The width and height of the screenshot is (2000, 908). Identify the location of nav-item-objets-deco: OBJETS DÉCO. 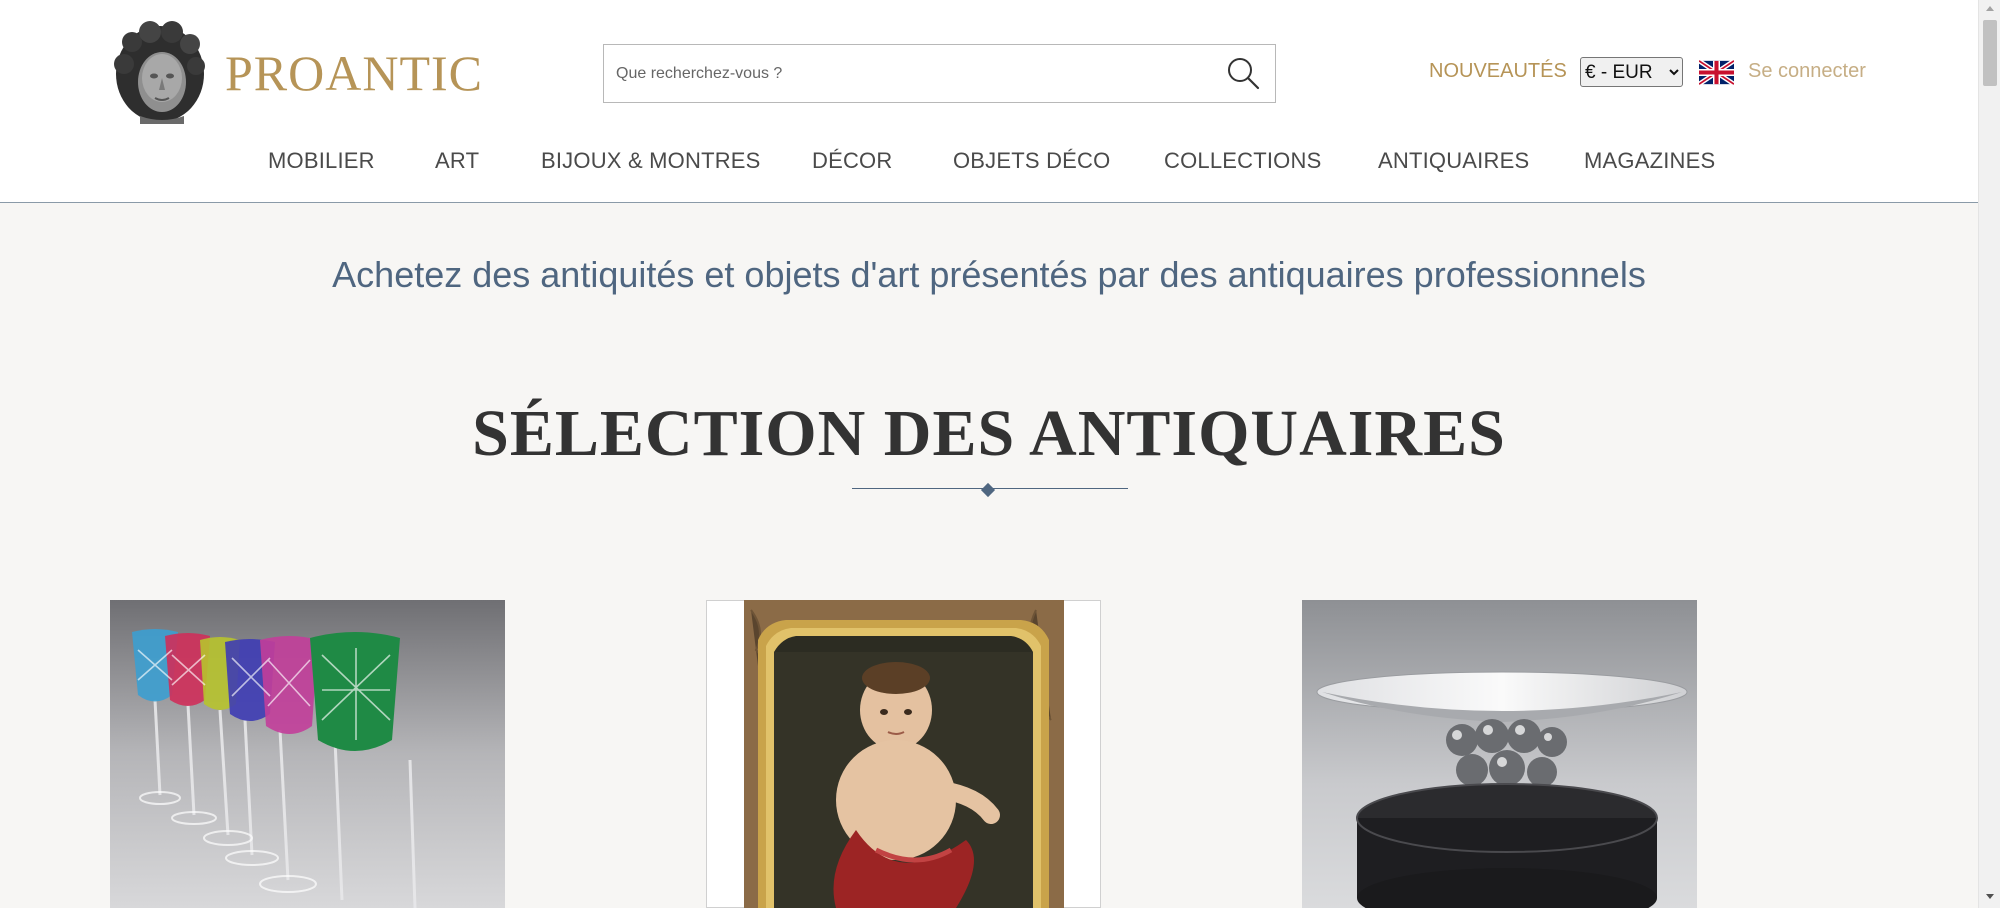
(1031, 161).